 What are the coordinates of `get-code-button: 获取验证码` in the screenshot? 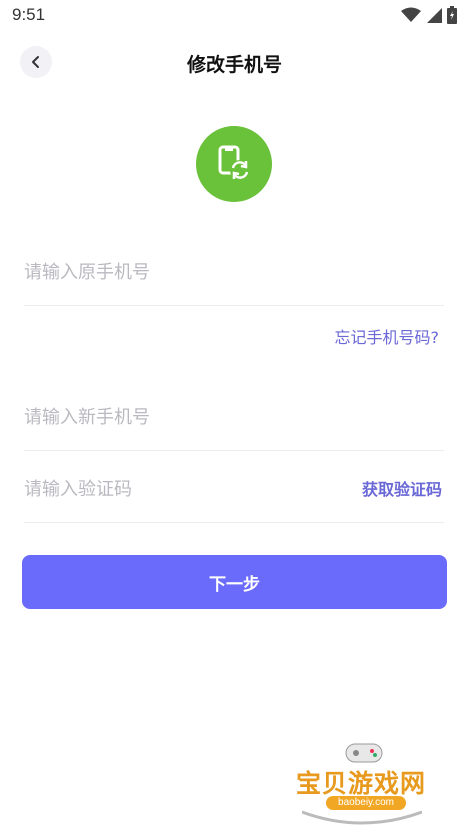 It's located at (402, 488).